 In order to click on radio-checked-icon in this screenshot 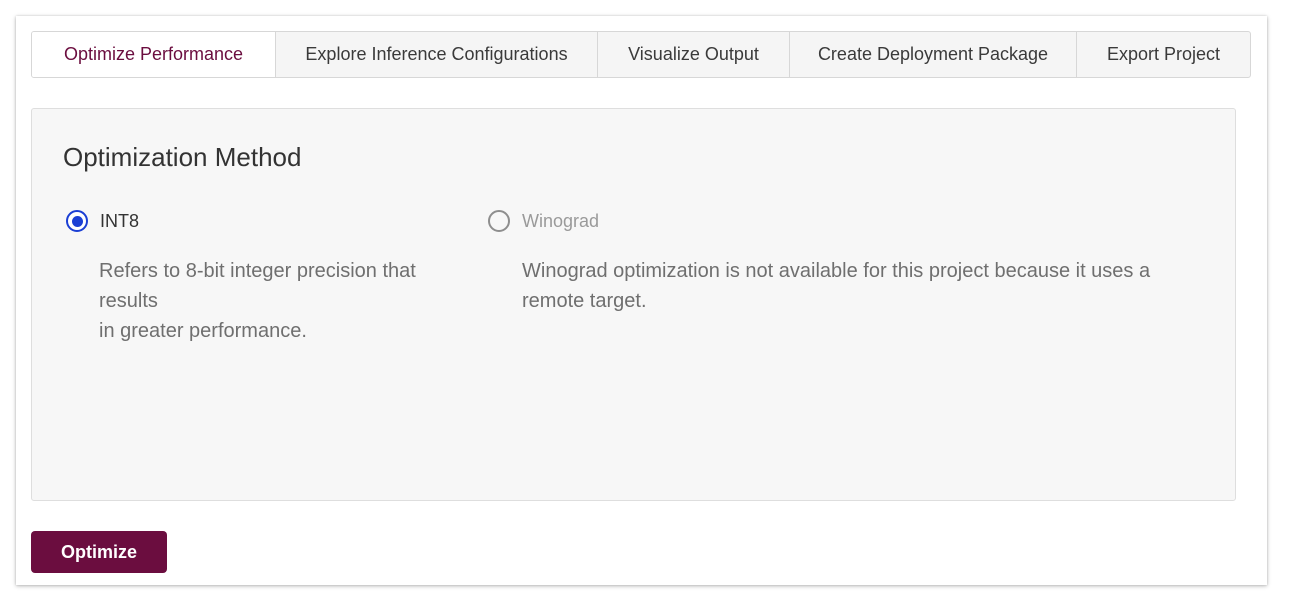, I will do `click(77, 221)`.